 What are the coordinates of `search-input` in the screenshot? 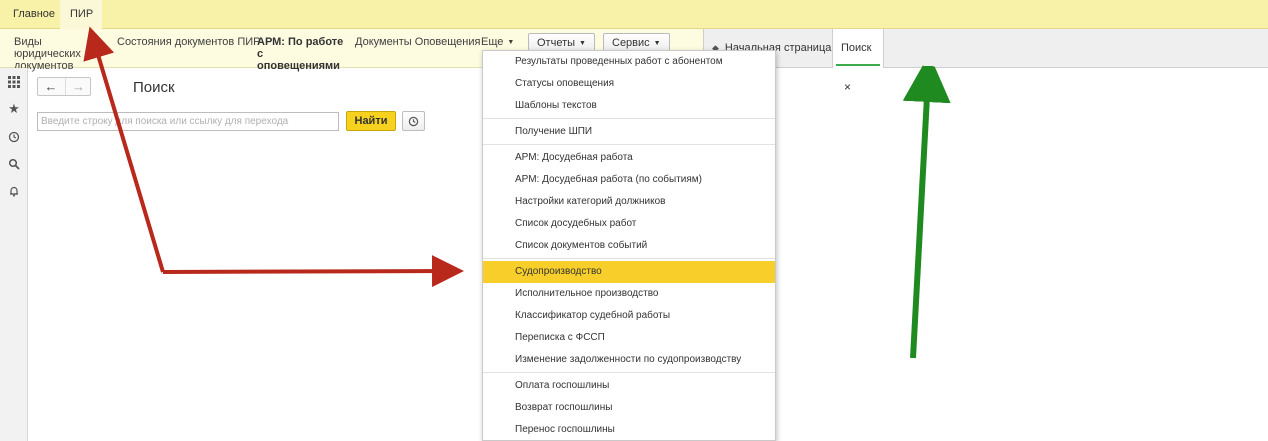 It's located at (188, 121).